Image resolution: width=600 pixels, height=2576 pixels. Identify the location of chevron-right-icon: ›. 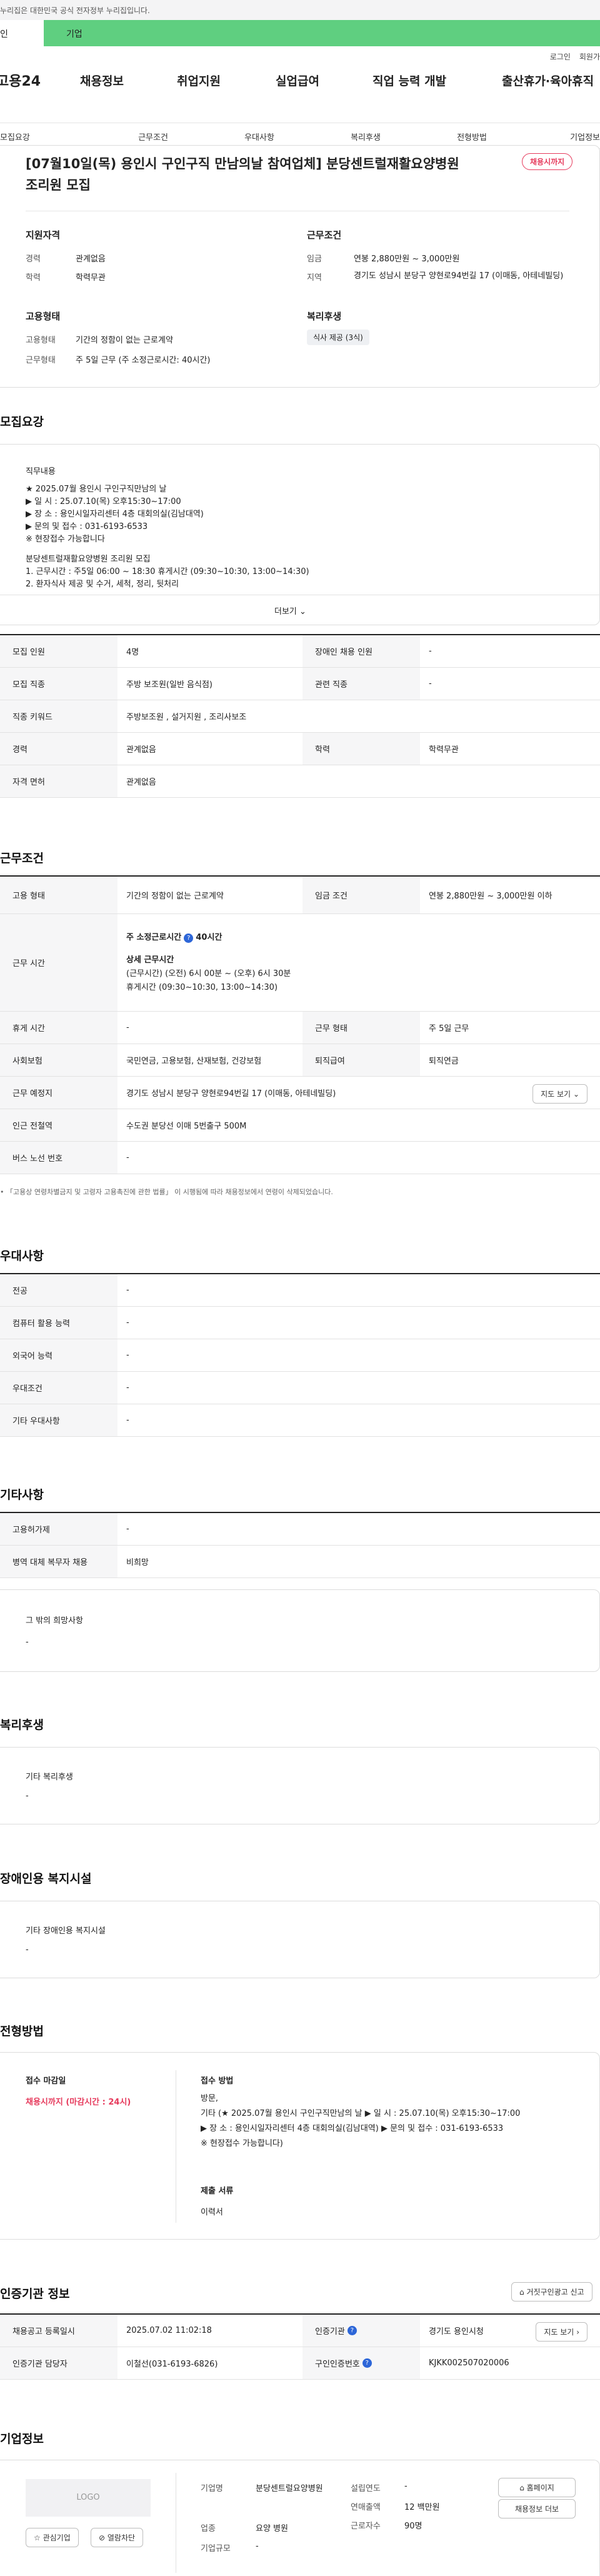
(577, 2332).